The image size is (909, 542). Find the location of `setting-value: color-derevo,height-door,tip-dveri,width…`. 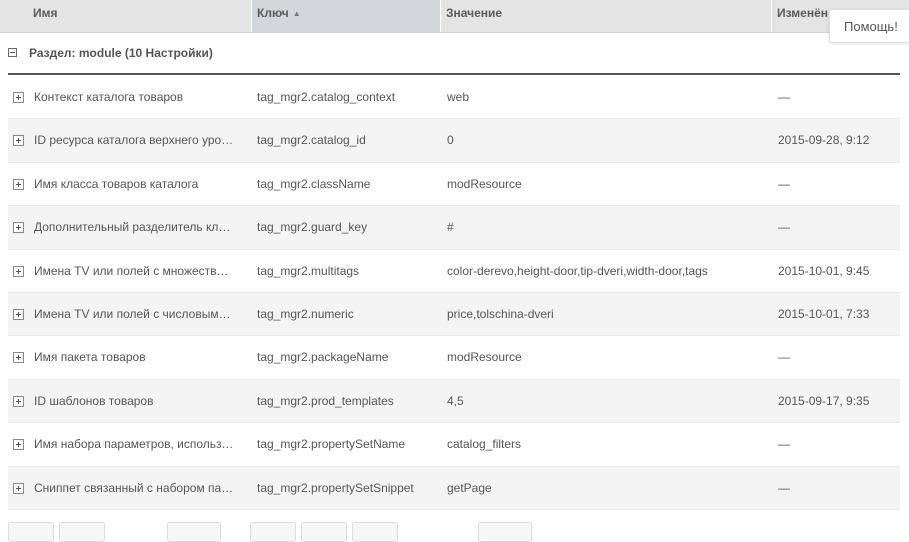

setting-value: color-derevo,height-door,tip-dveri,width… is located at coordinates (607, 271).